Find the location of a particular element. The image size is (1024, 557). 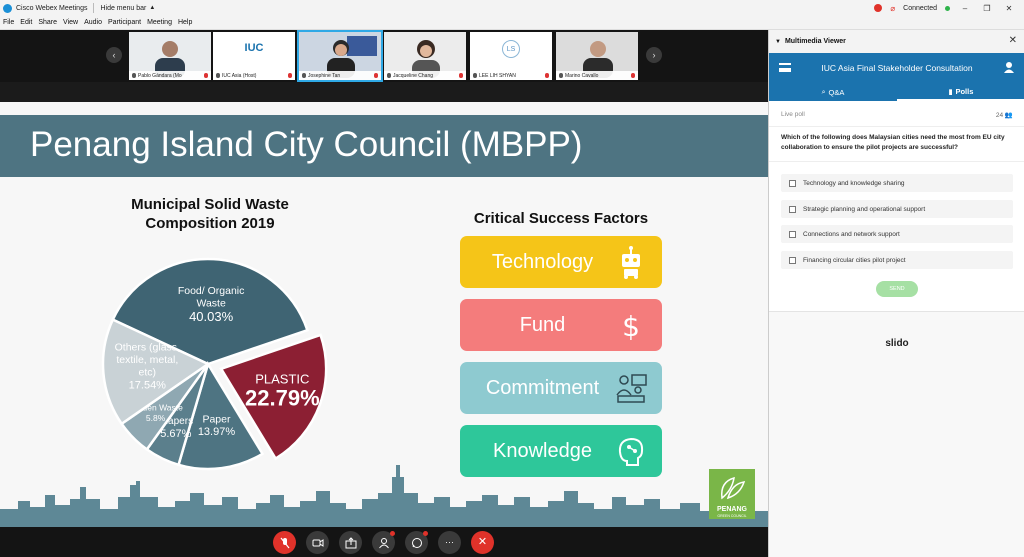

pie-slice-value: 5.8% is located at coordinates (156, 418).